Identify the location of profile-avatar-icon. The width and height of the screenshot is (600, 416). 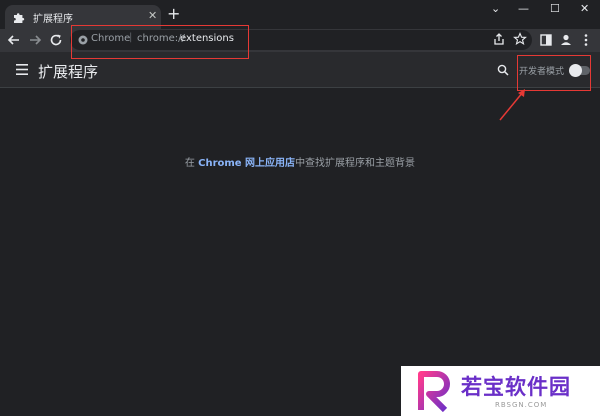
(566, 40).